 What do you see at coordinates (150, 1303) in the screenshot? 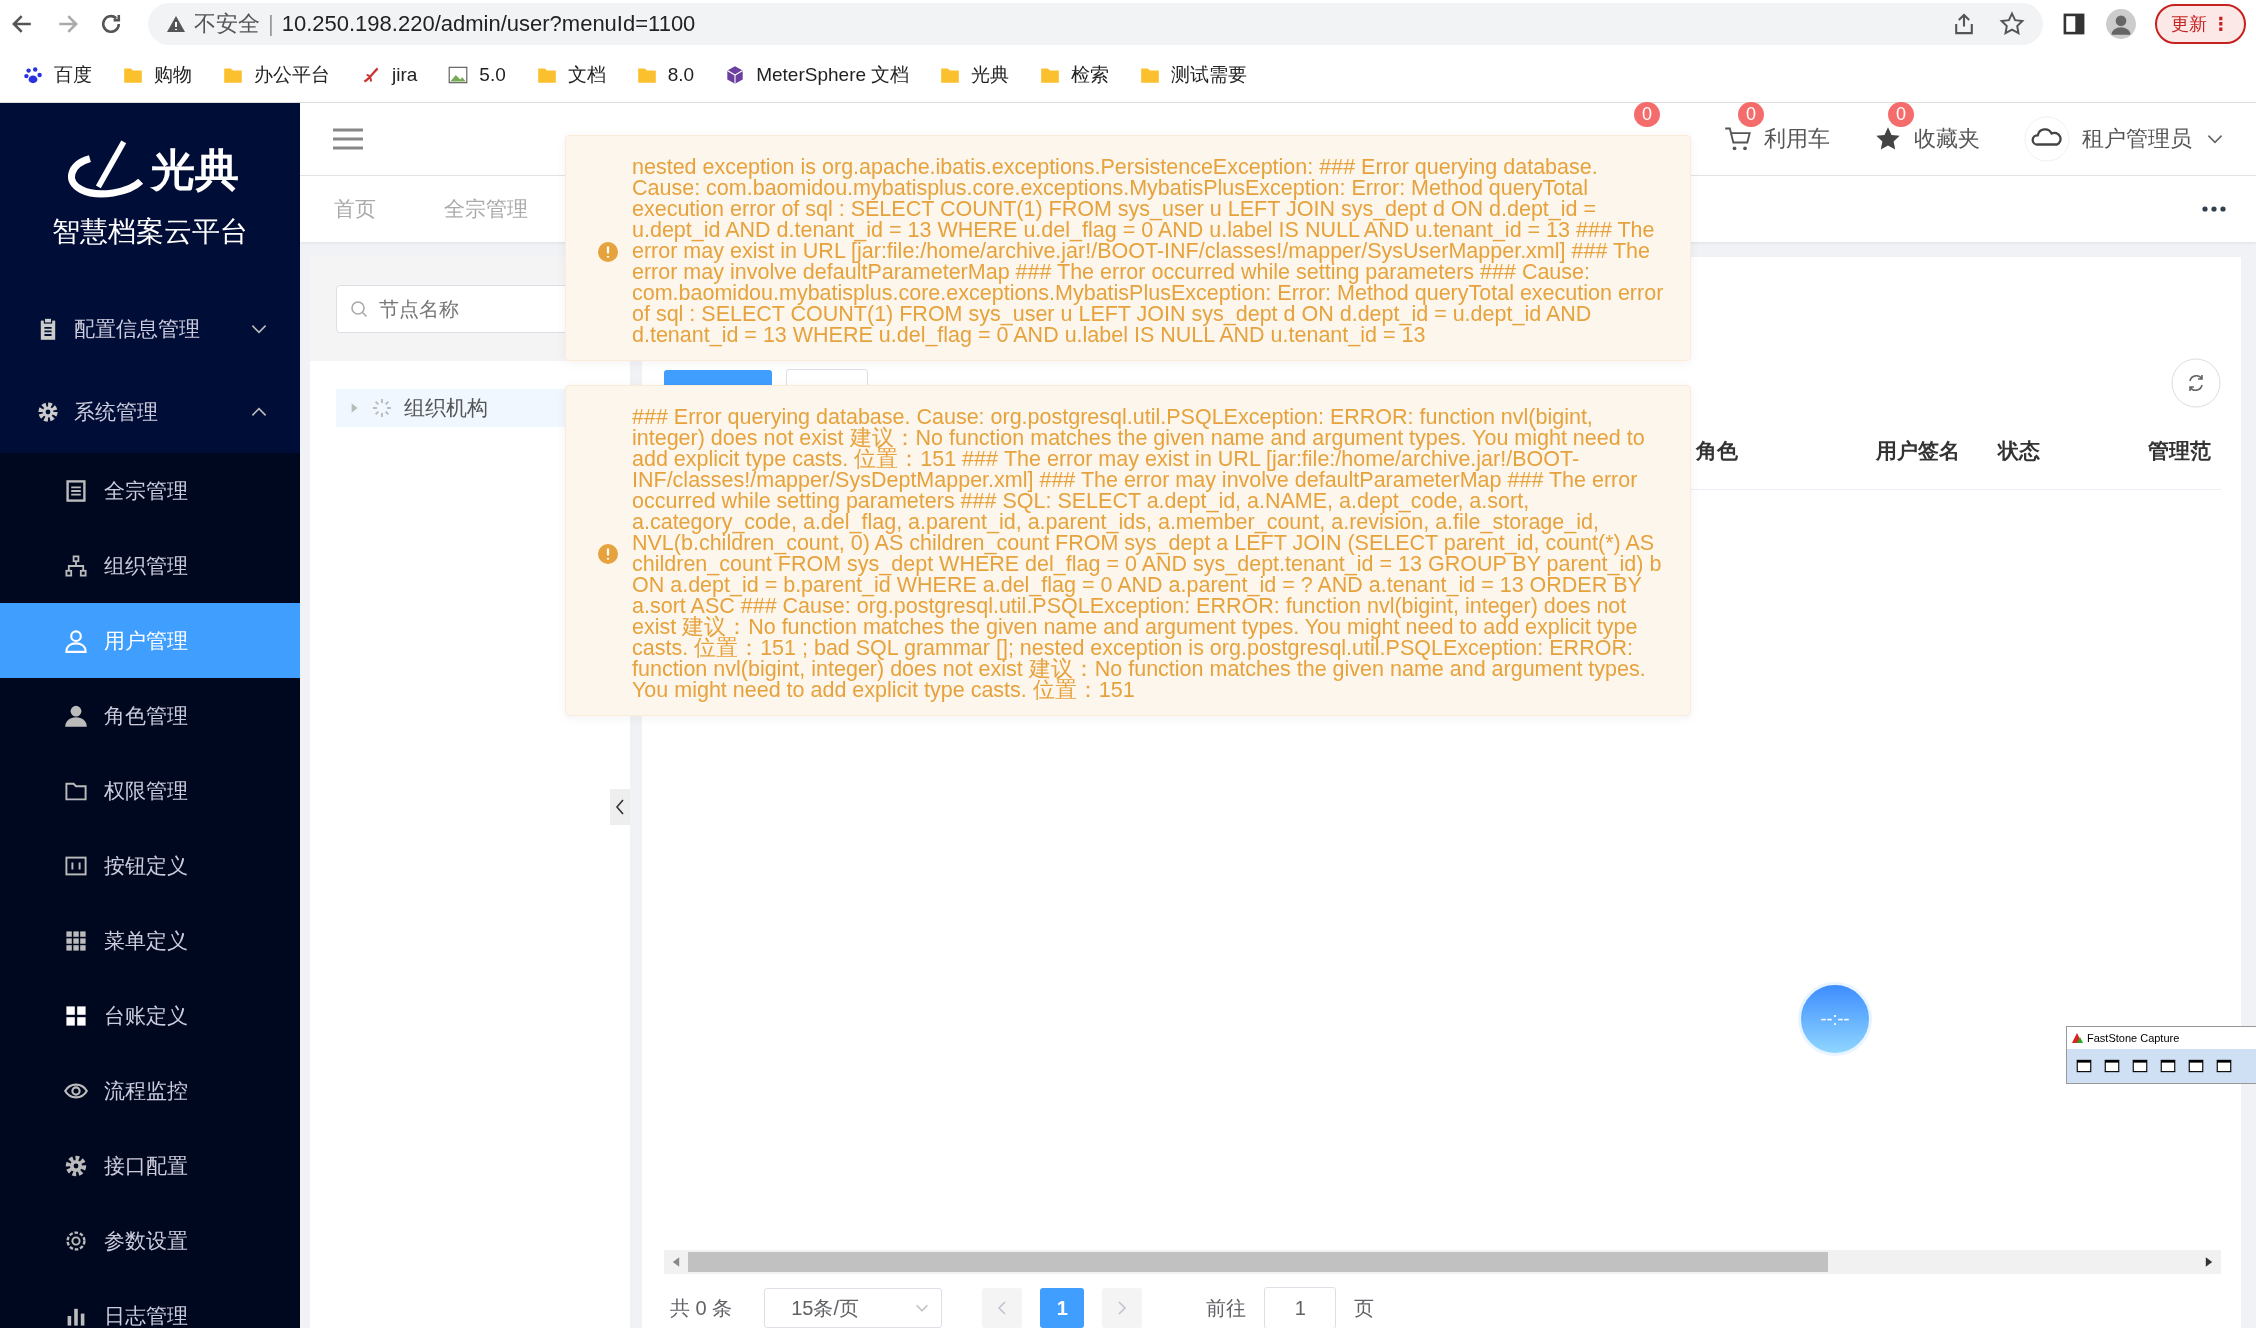
I see `menu-item: 日志管理` at bounding box center [150, 1303].